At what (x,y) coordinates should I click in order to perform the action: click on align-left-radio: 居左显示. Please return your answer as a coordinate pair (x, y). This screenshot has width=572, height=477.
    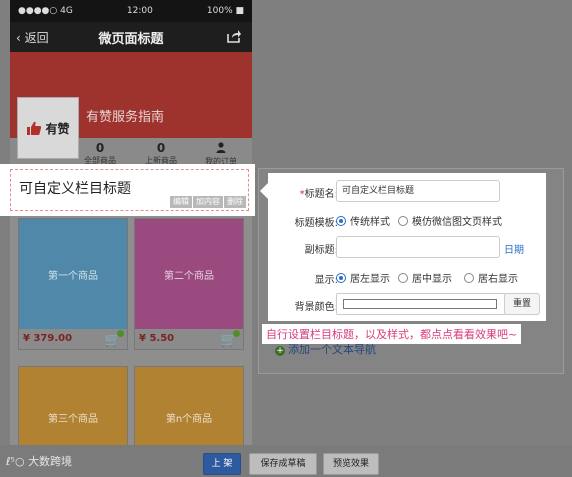
    Looking at the image, I should click on (363, 277).